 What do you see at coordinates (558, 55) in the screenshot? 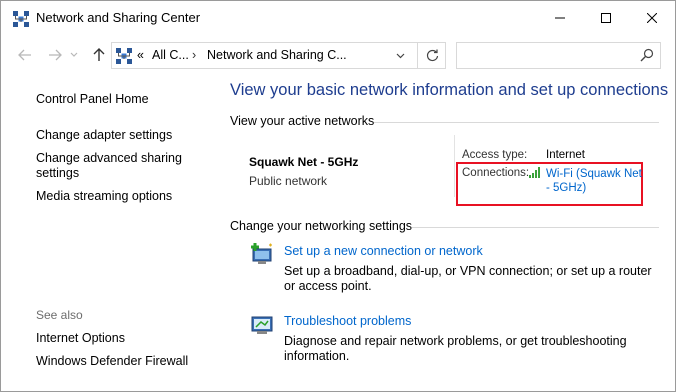
I see `search-input` at bounding box center [558, 55].